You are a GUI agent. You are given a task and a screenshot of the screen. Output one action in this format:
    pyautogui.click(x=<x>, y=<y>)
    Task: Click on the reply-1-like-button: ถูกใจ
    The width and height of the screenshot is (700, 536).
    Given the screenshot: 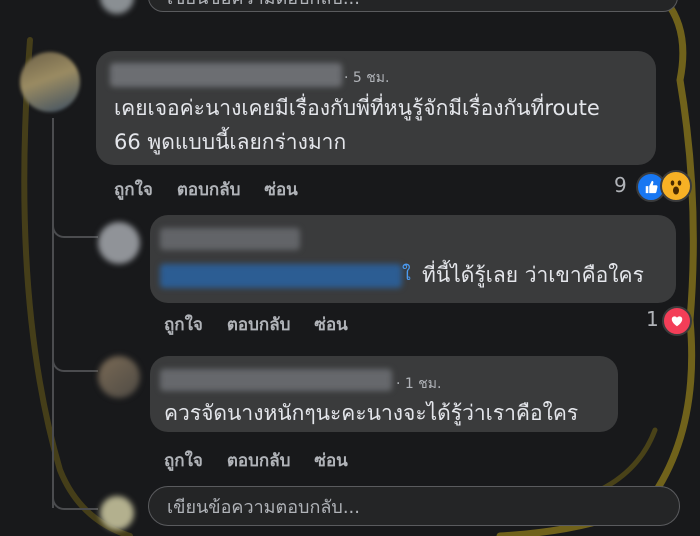 What is the action you would take?
    pyautogui.click(x=183, y=324)
    